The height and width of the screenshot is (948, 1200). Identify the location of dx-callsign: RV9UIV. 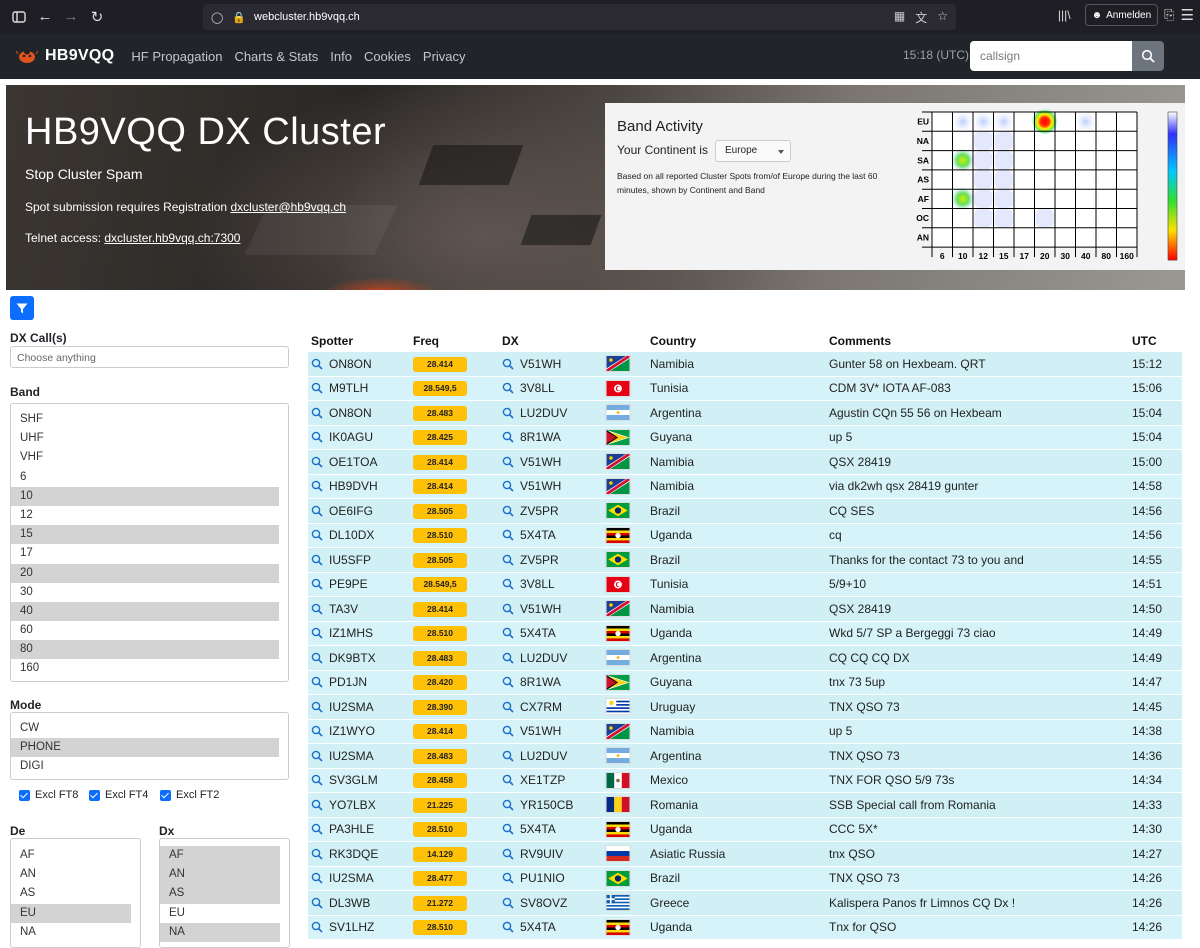
(541, 854).